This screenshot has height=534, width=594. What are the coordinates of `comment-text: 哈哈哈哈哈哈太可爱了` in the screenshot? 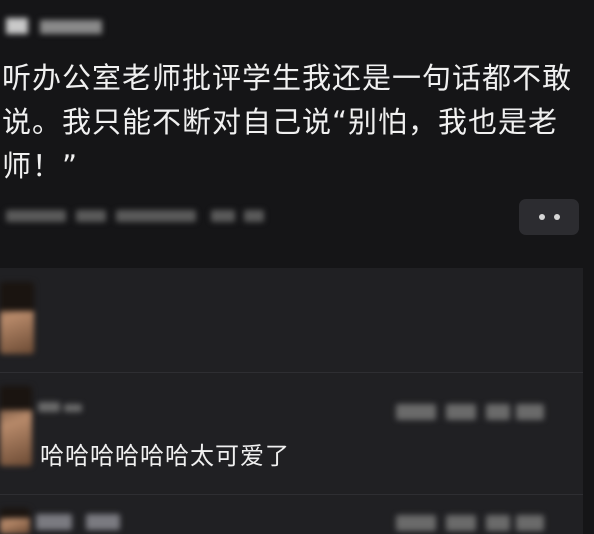 It's located at (165, 456).